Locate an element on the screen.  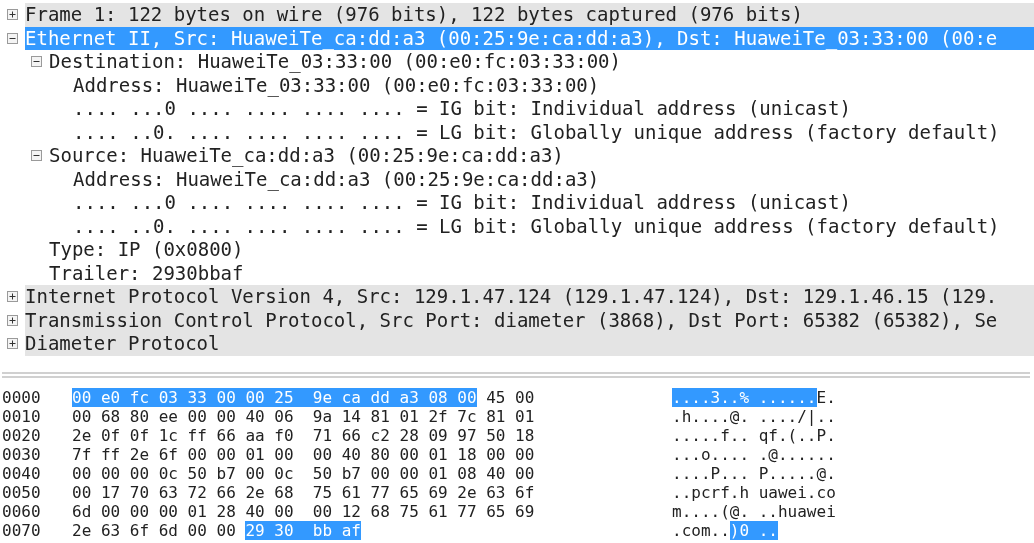
tree-row: Internet Protocol Version 4, Src: 129.1.47.124 (129.1.47.124), Dst: 129.1.46.15 (129. is located at coordinates (529, 297).